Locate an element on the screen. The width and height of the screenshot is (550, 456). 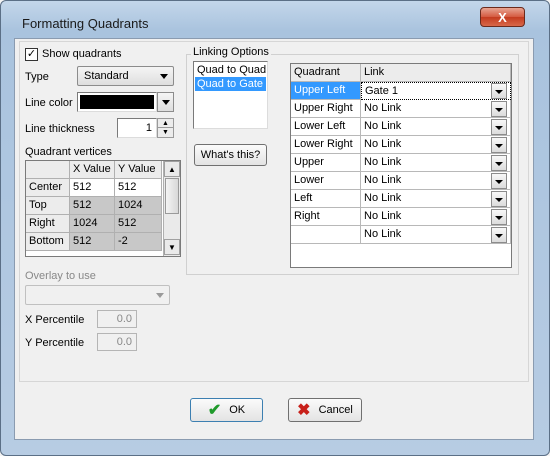
type-dropdown: Standard is located at coordinates (125, 76).